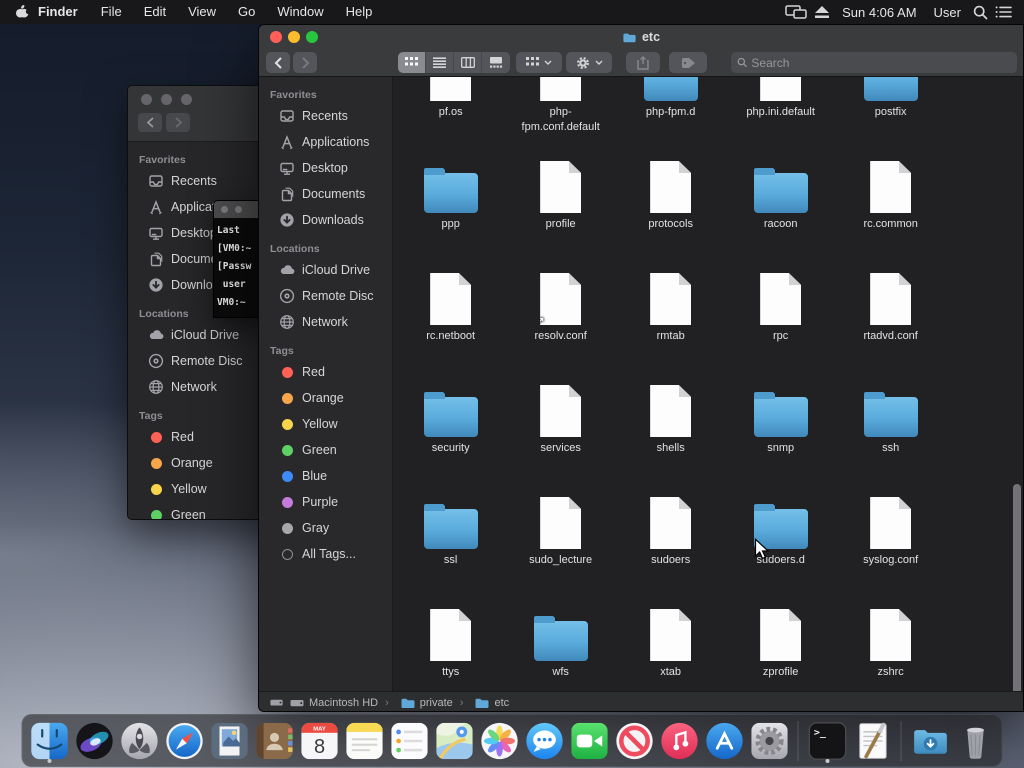  What do you see at coordinates (980, 12) in the screenshot?
I see `spotlight-search-icon` at bounding box center [980, 12].